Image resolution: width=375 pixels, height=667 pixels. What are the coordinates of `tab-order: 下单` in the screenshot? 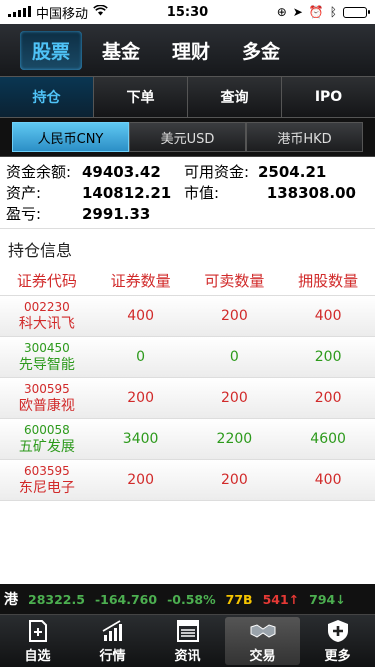 It's located at (141, 97).